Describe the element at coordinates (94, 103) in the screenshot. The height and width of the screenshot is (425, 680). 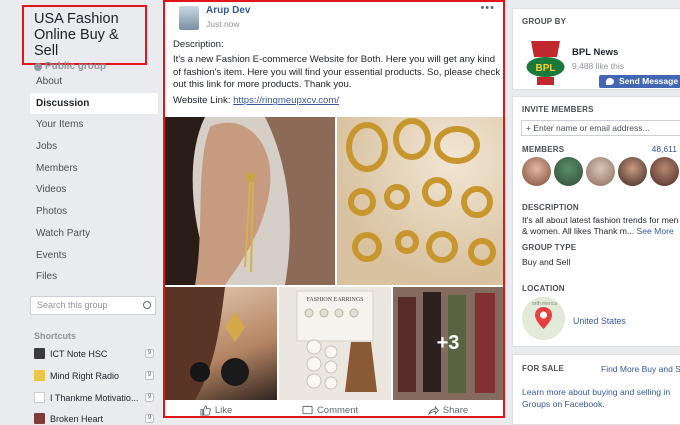
I see `nav-discussion: Discussion` at that location.